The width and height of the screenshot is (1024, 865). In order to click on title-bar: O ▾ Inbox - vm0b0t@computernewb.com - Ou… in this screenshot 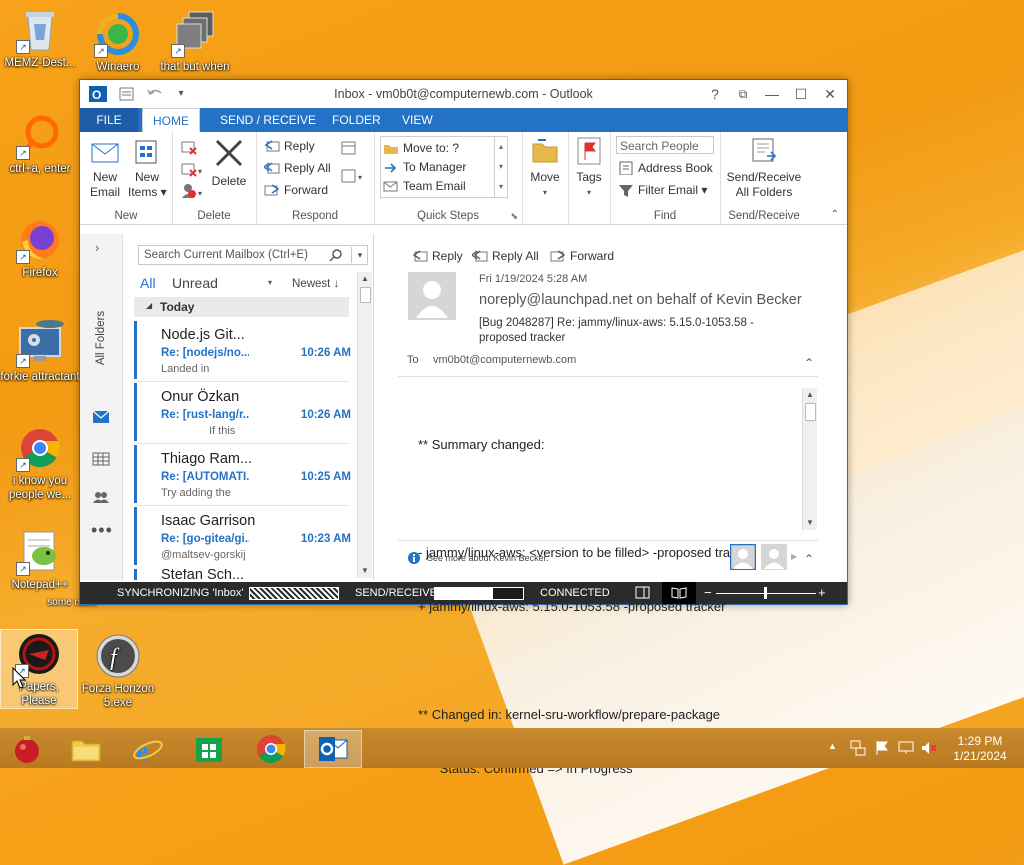, I will do `click(463, 94)`.